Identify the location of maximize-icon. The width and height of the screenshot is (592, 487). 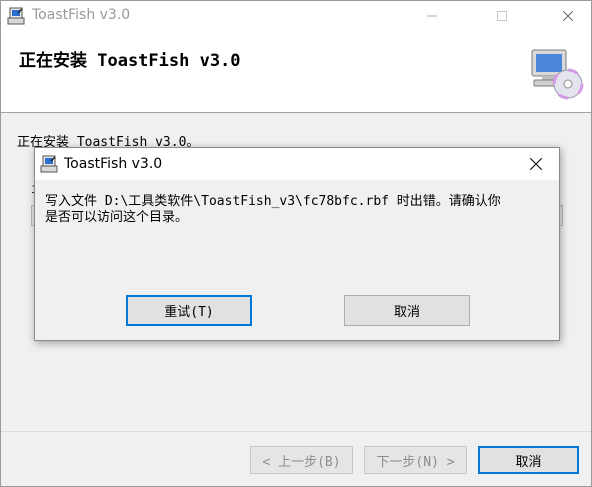
(502, 16).